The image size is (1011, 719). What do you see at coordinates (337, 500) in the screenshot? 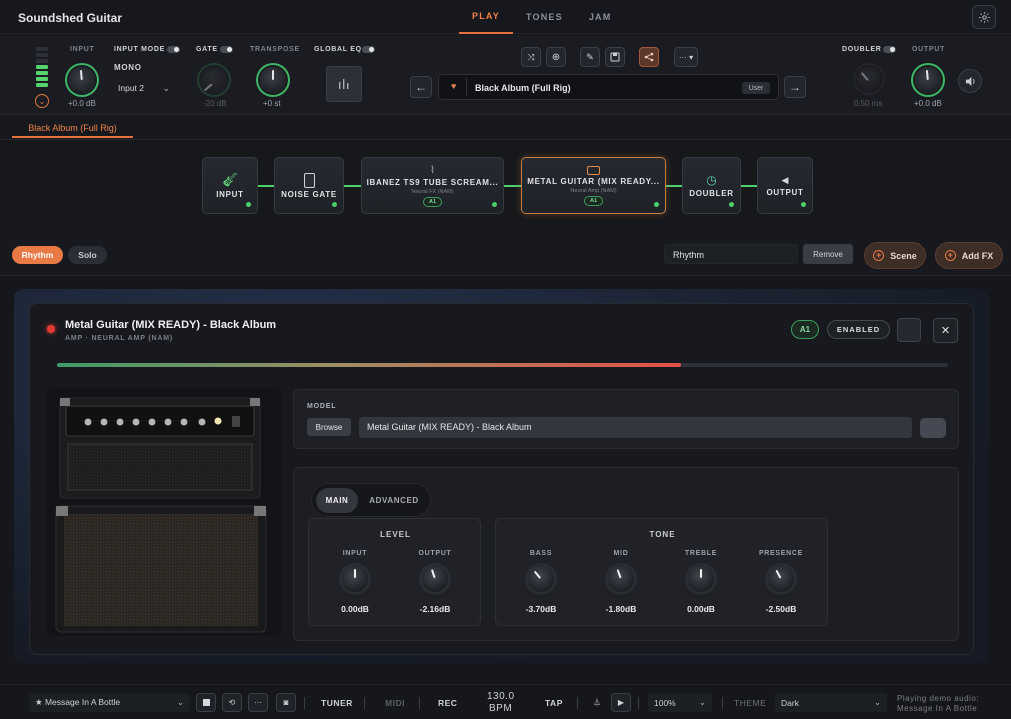
I see `tab-main: MAIN` at bounding box center [337, 500].